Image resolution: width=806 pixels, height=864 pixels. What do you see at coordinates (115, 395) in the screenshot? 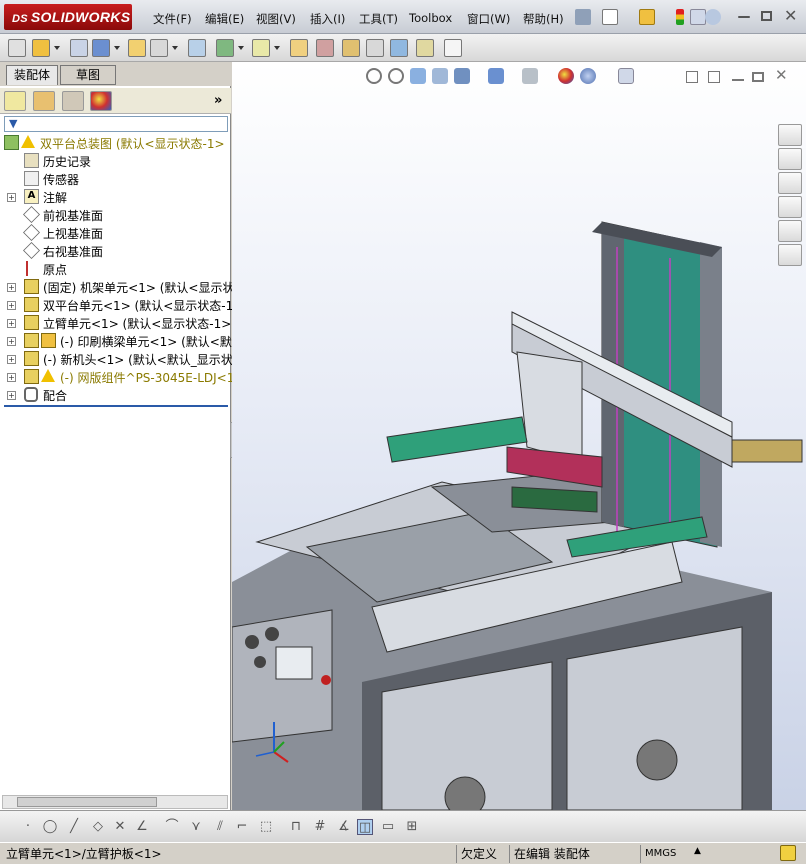
I see `tree-item-mates: + 配合` at bounding box center [115, 395].